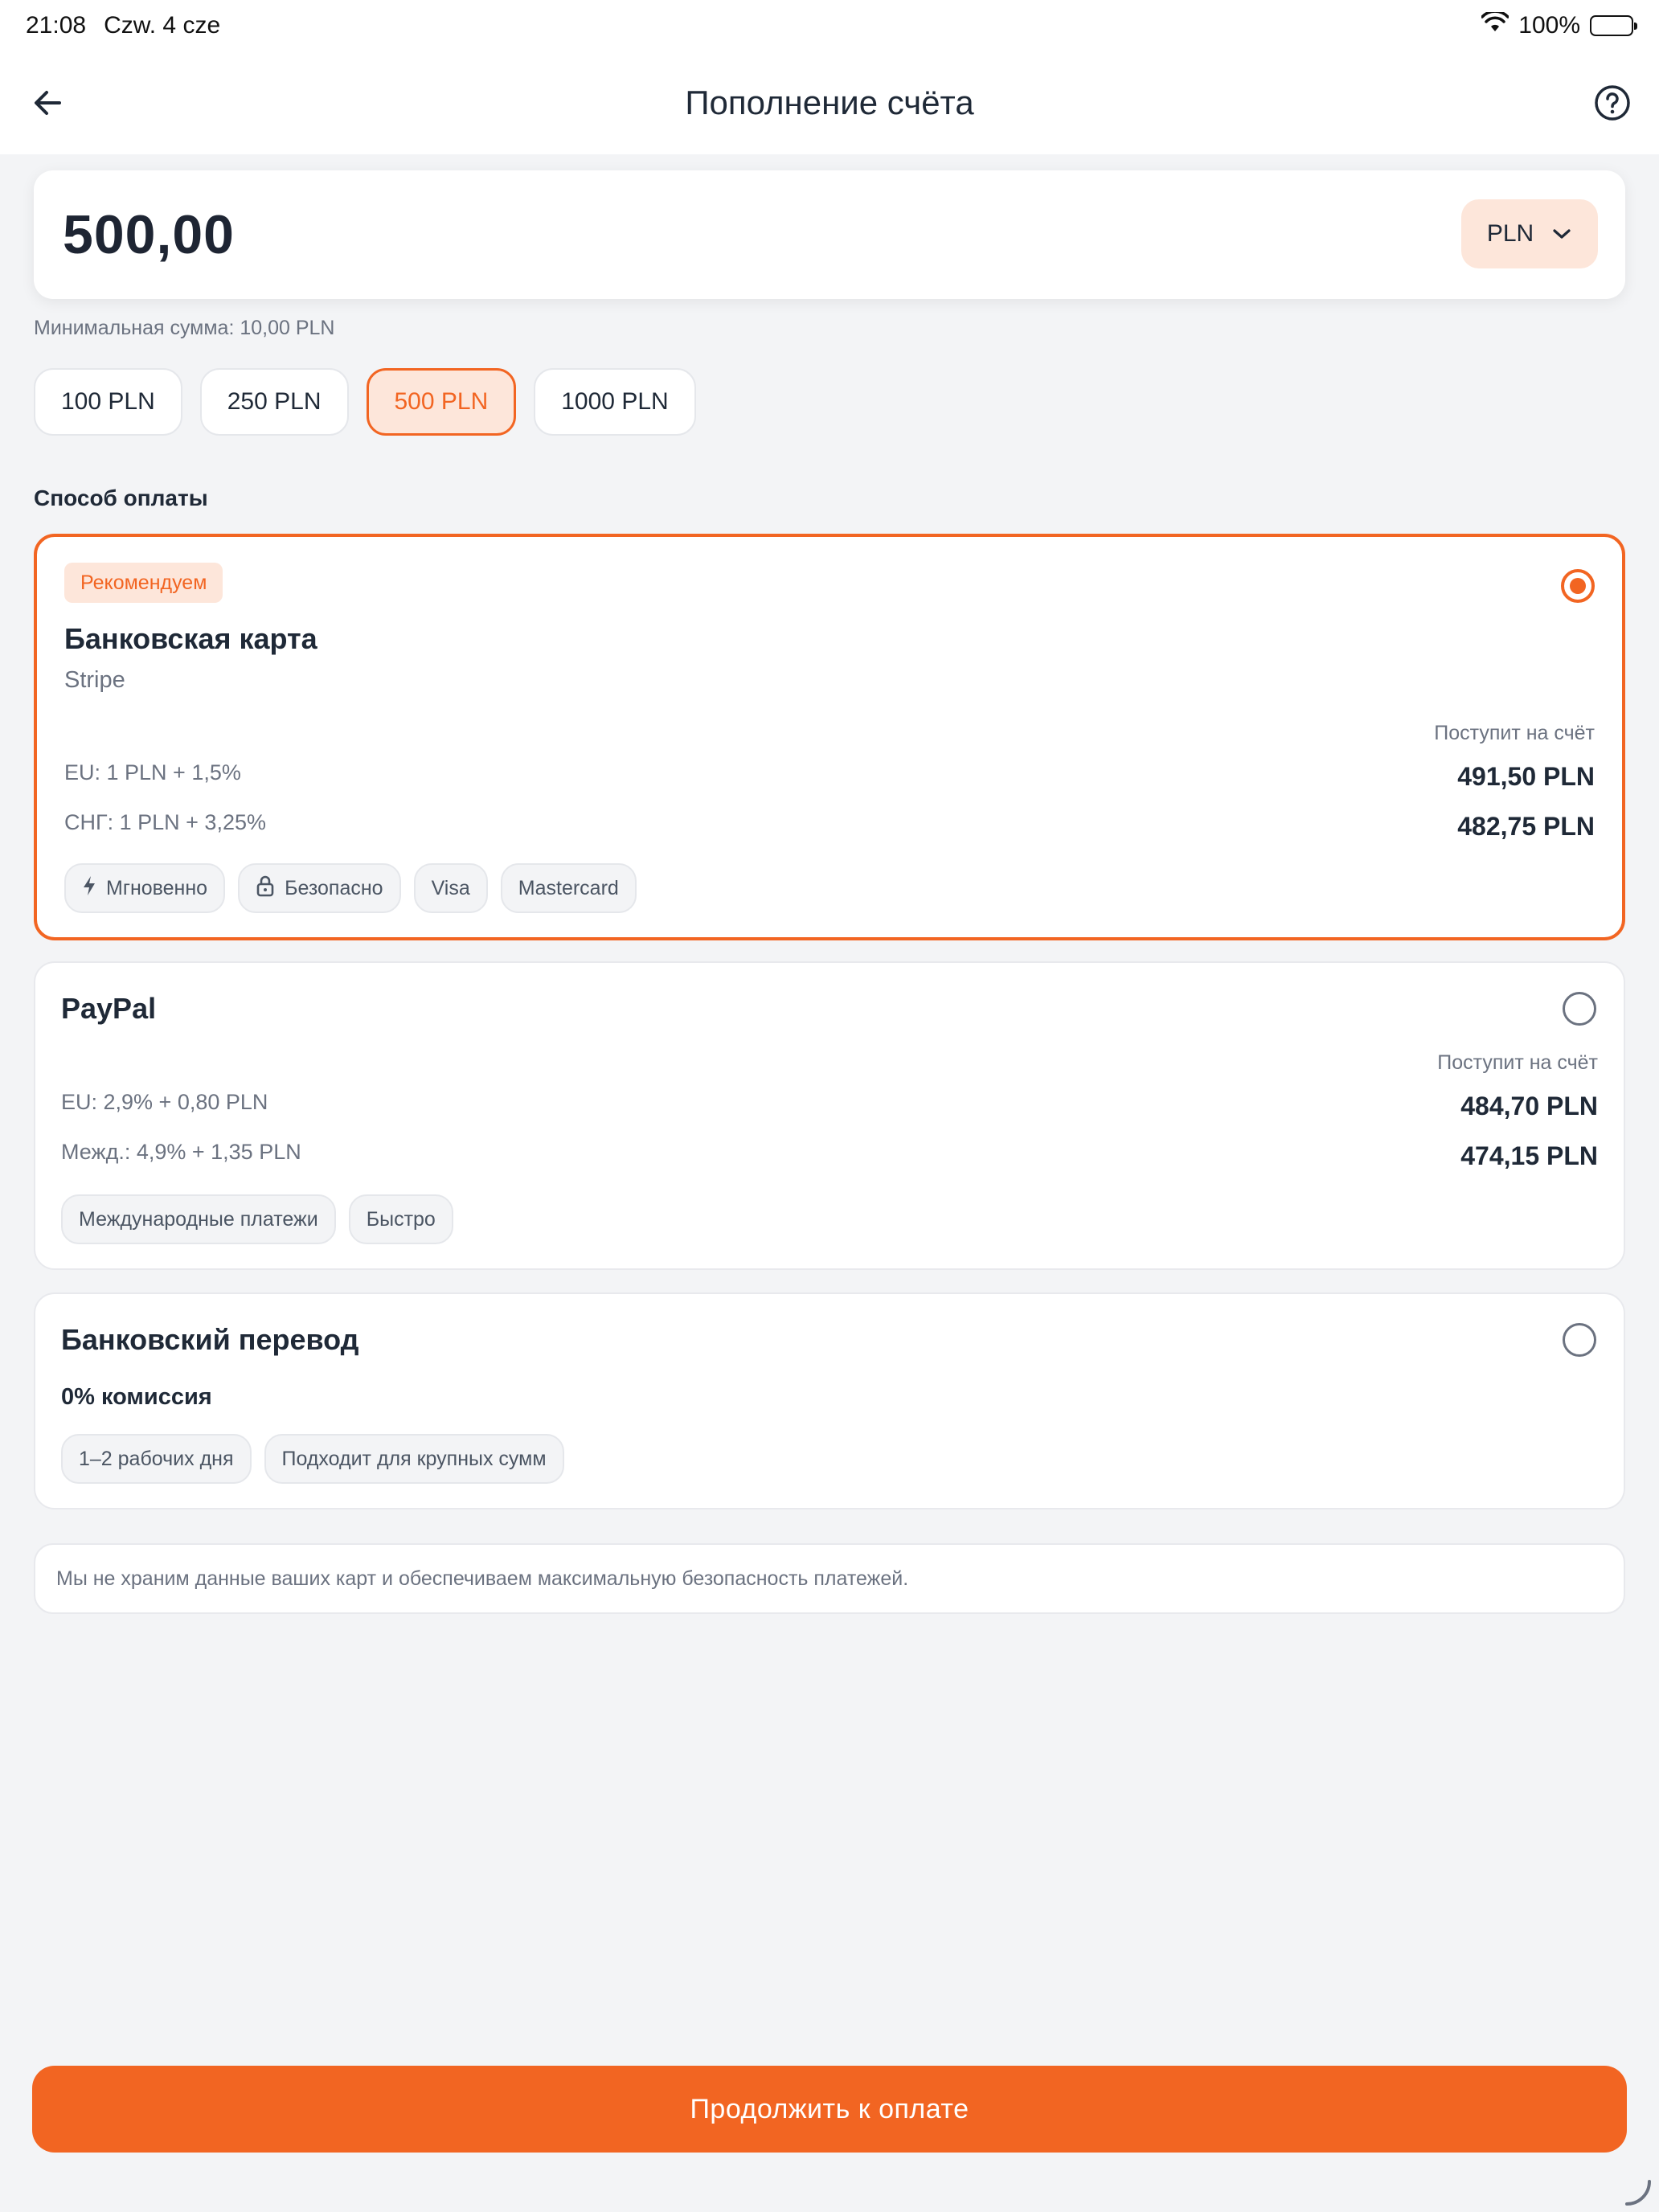 This screenshot has height=2212, width=1659. I want to click on payment-method-heading: Способ оплаты, so click(121, 497).